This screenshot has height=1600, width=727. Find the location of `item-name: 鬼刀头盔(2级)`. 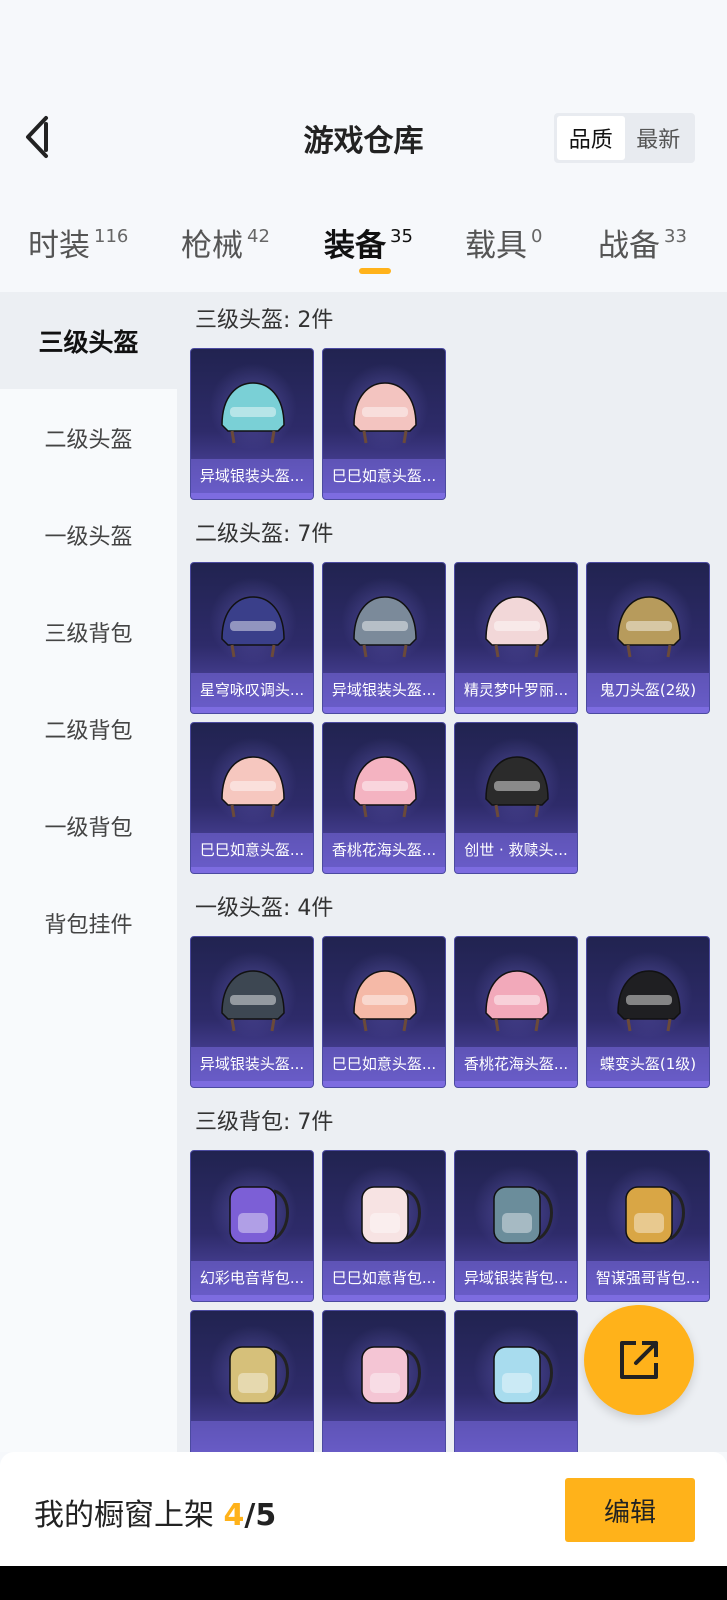

item-name: 鬼刀头盔(2级) is located at coordinates (648, 690).